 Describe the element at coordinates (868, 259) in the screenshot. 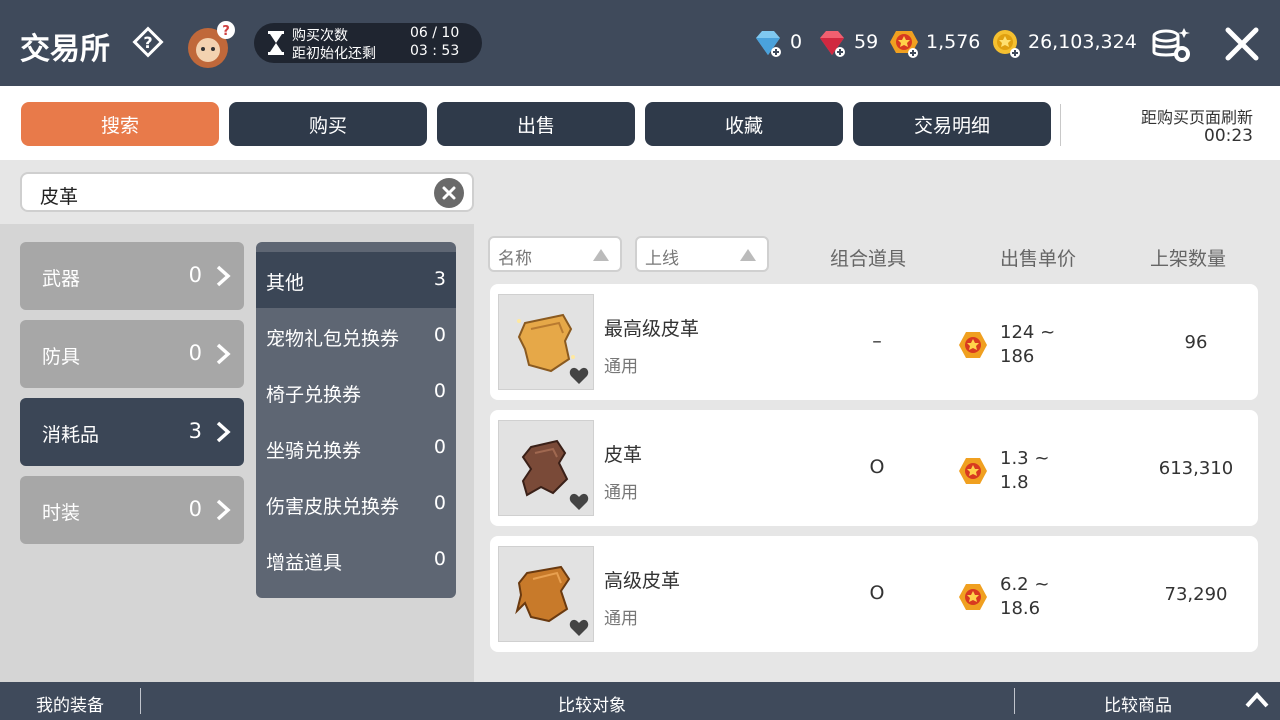

I see `column-combo: 组合道具` at that location.